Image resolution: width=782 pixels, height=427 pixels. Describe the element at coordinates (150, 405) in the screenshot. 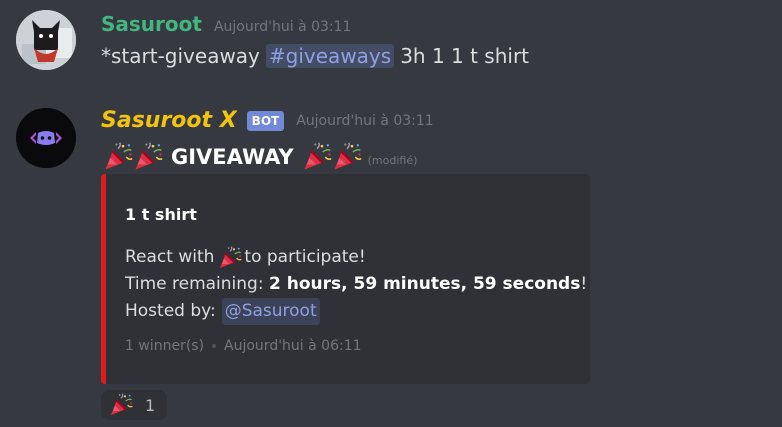

I see `reaction-count: 1` at that location.